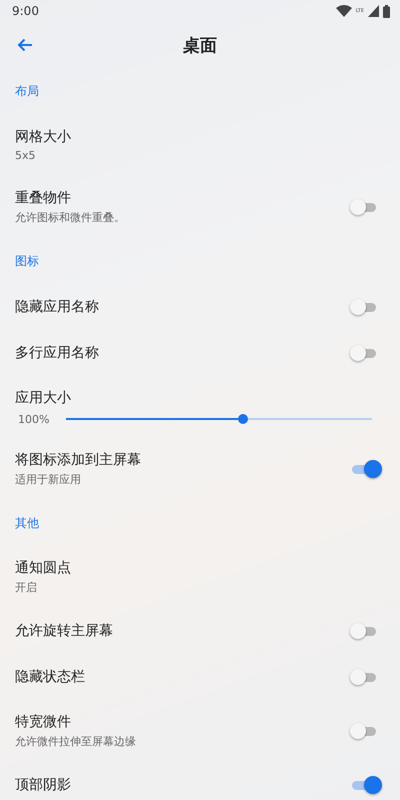 The height and width of the screenshot is (800, 400). I want to click on settings-item: 允许旋转主屏幕, so click(200, 631).